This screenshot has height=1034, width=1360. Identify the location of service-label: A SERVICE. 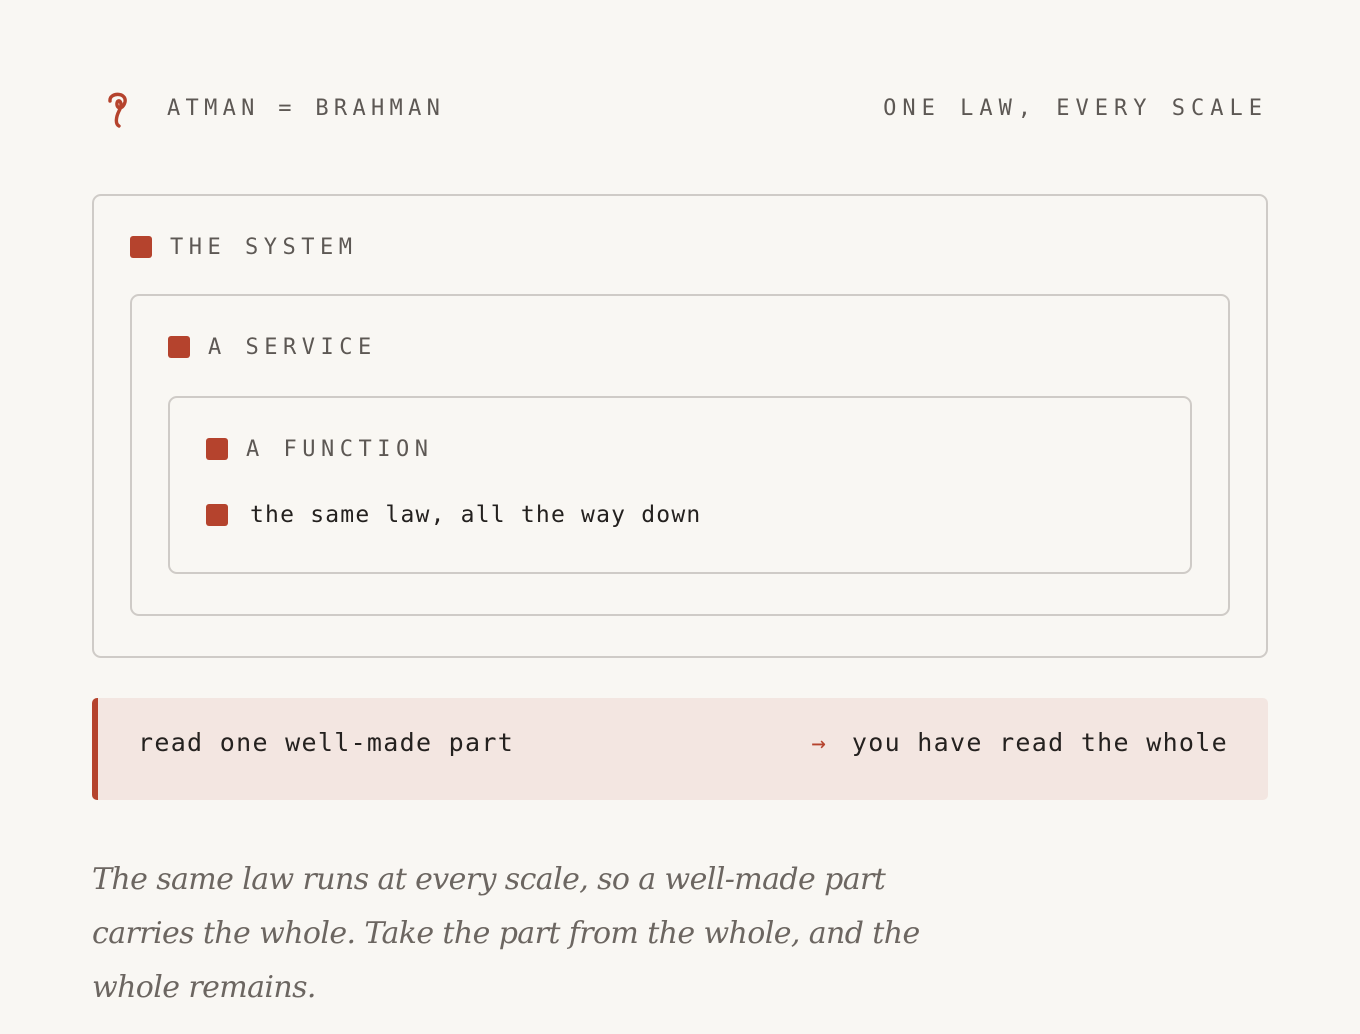
(292, 347).